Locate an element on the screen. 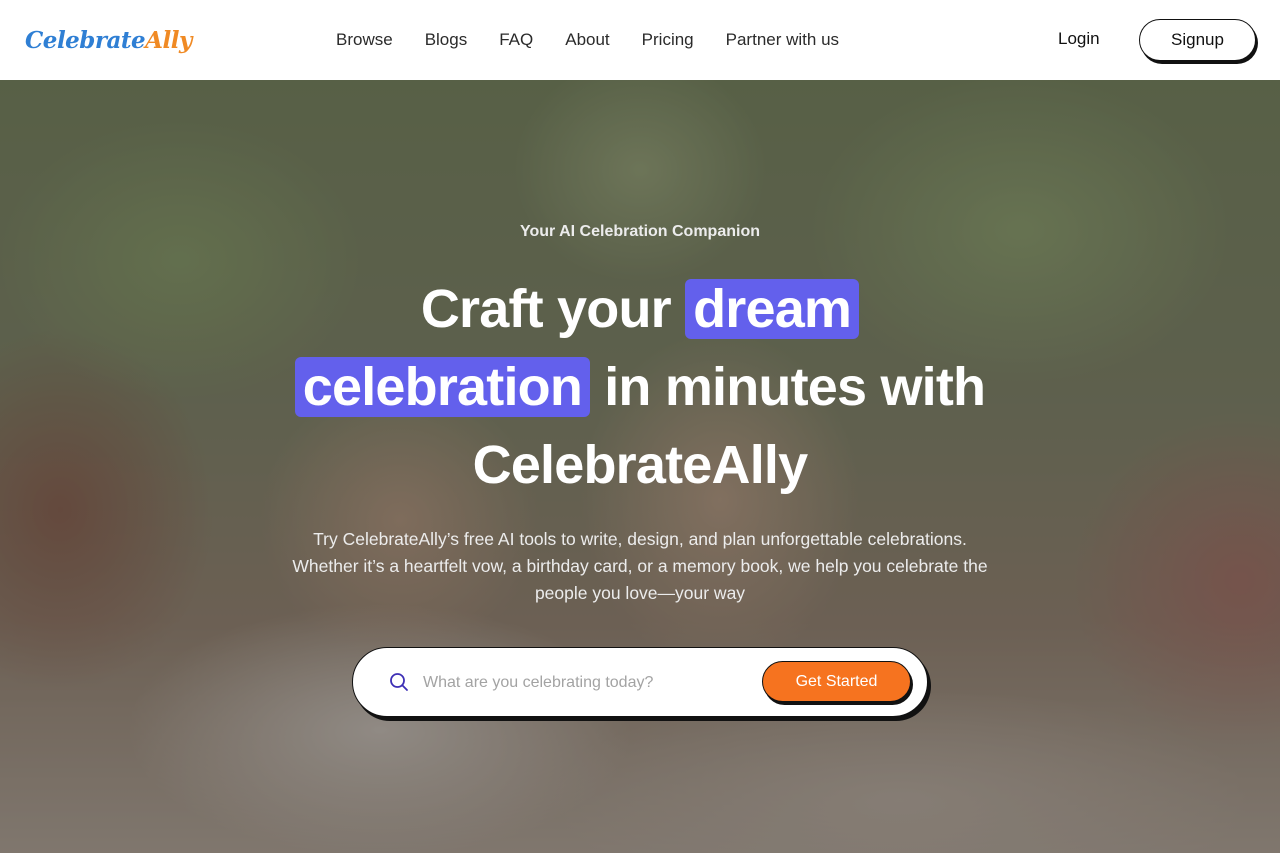  logo-text-part2: Ally is located at coordinates (168, 40).